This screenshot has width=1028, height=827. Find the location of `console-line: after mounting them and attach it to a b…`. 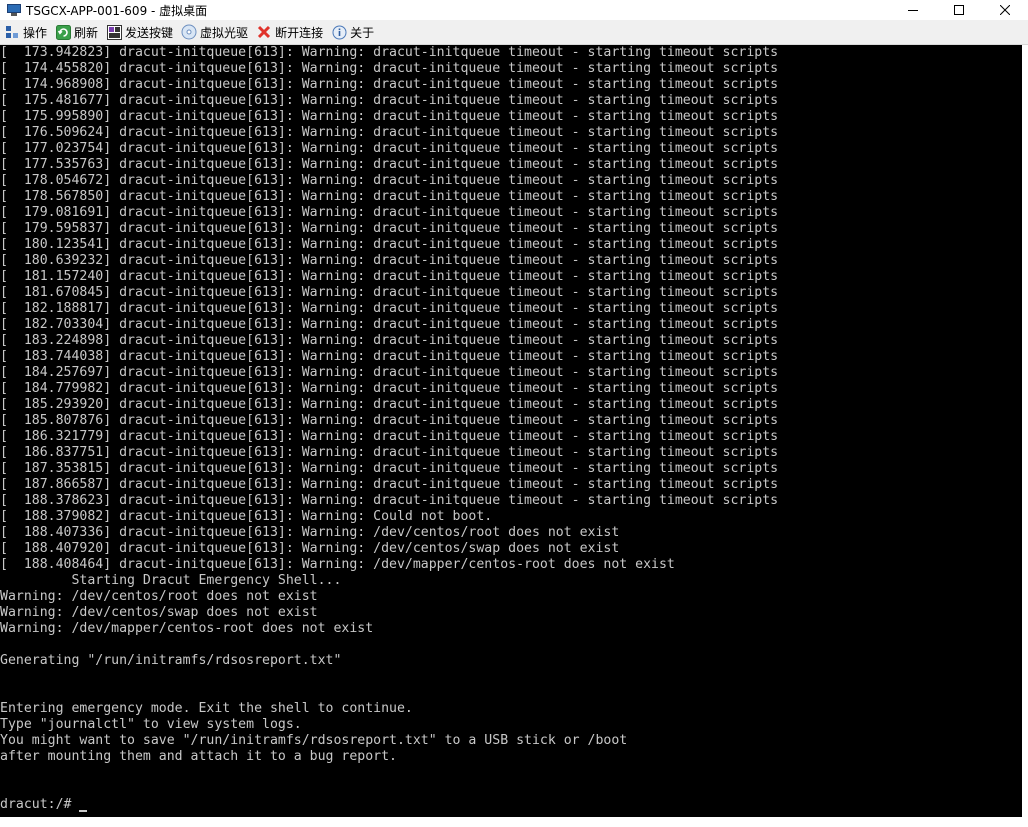

console-line: after mounting them and attach it to a b… is located at coordinates (198, 756).